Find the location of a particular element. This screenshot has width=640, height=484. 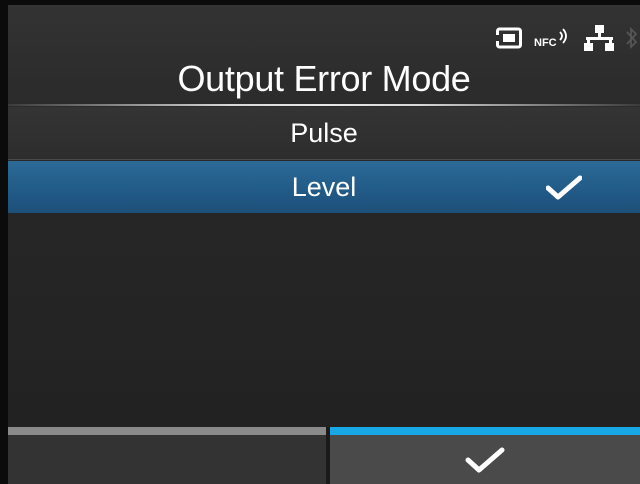

option-level-label: Level is located at coordinates (324, 186).